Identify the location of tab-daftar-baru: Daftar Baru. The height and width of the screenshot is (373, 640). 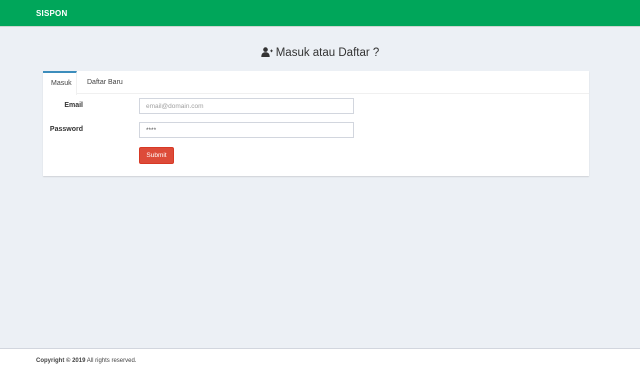
(105, 82).